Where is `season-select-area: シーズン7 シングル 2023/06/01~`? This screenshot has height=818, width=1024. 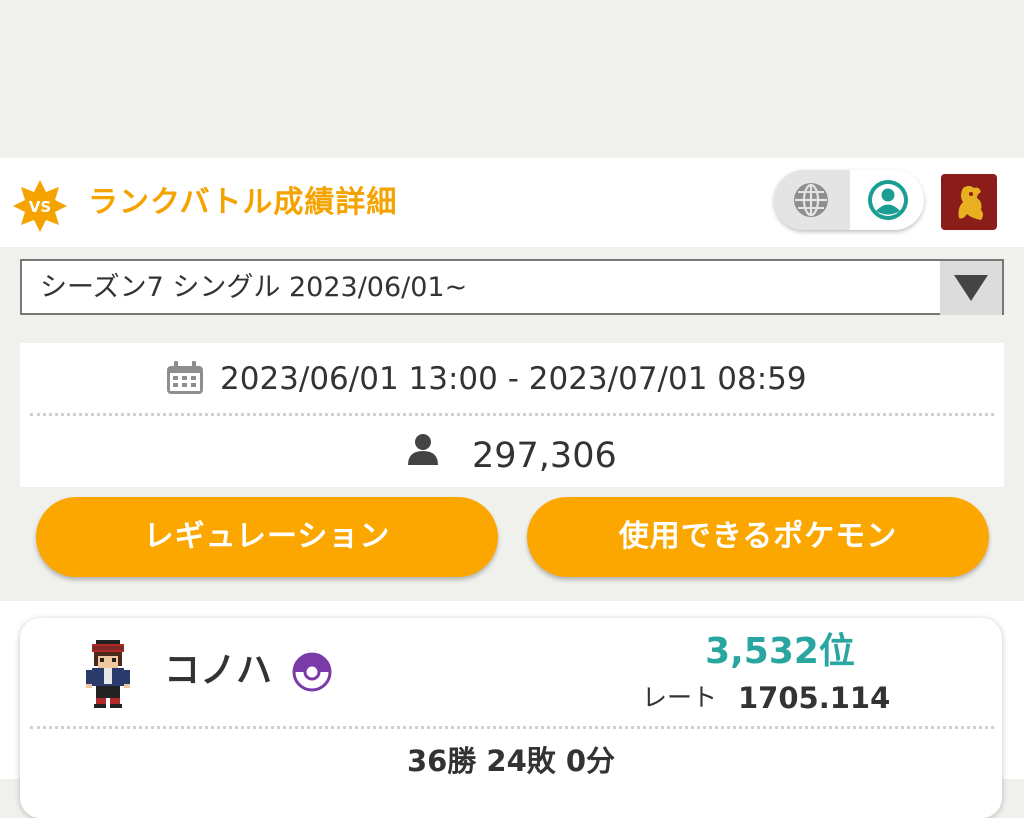
season-select-area: シーズン7 シングル 2023/06/01~ is located at coordinates (512, 289).